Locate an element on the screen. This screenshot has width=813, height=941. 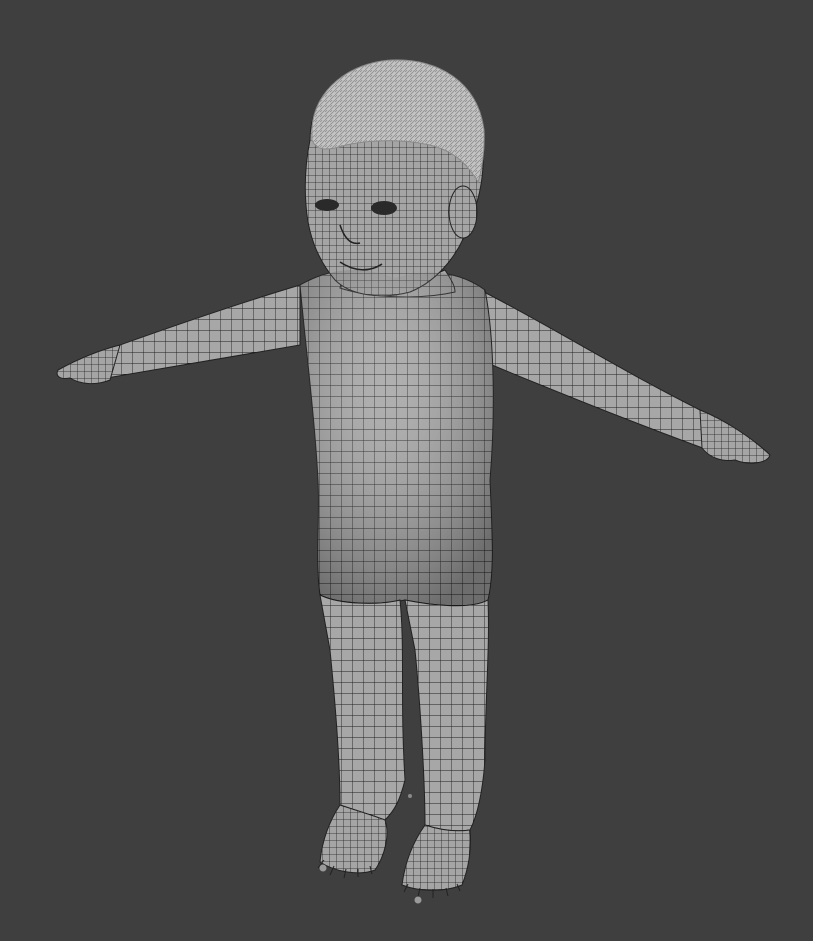
right-leg is located at coordinates (446, 715).